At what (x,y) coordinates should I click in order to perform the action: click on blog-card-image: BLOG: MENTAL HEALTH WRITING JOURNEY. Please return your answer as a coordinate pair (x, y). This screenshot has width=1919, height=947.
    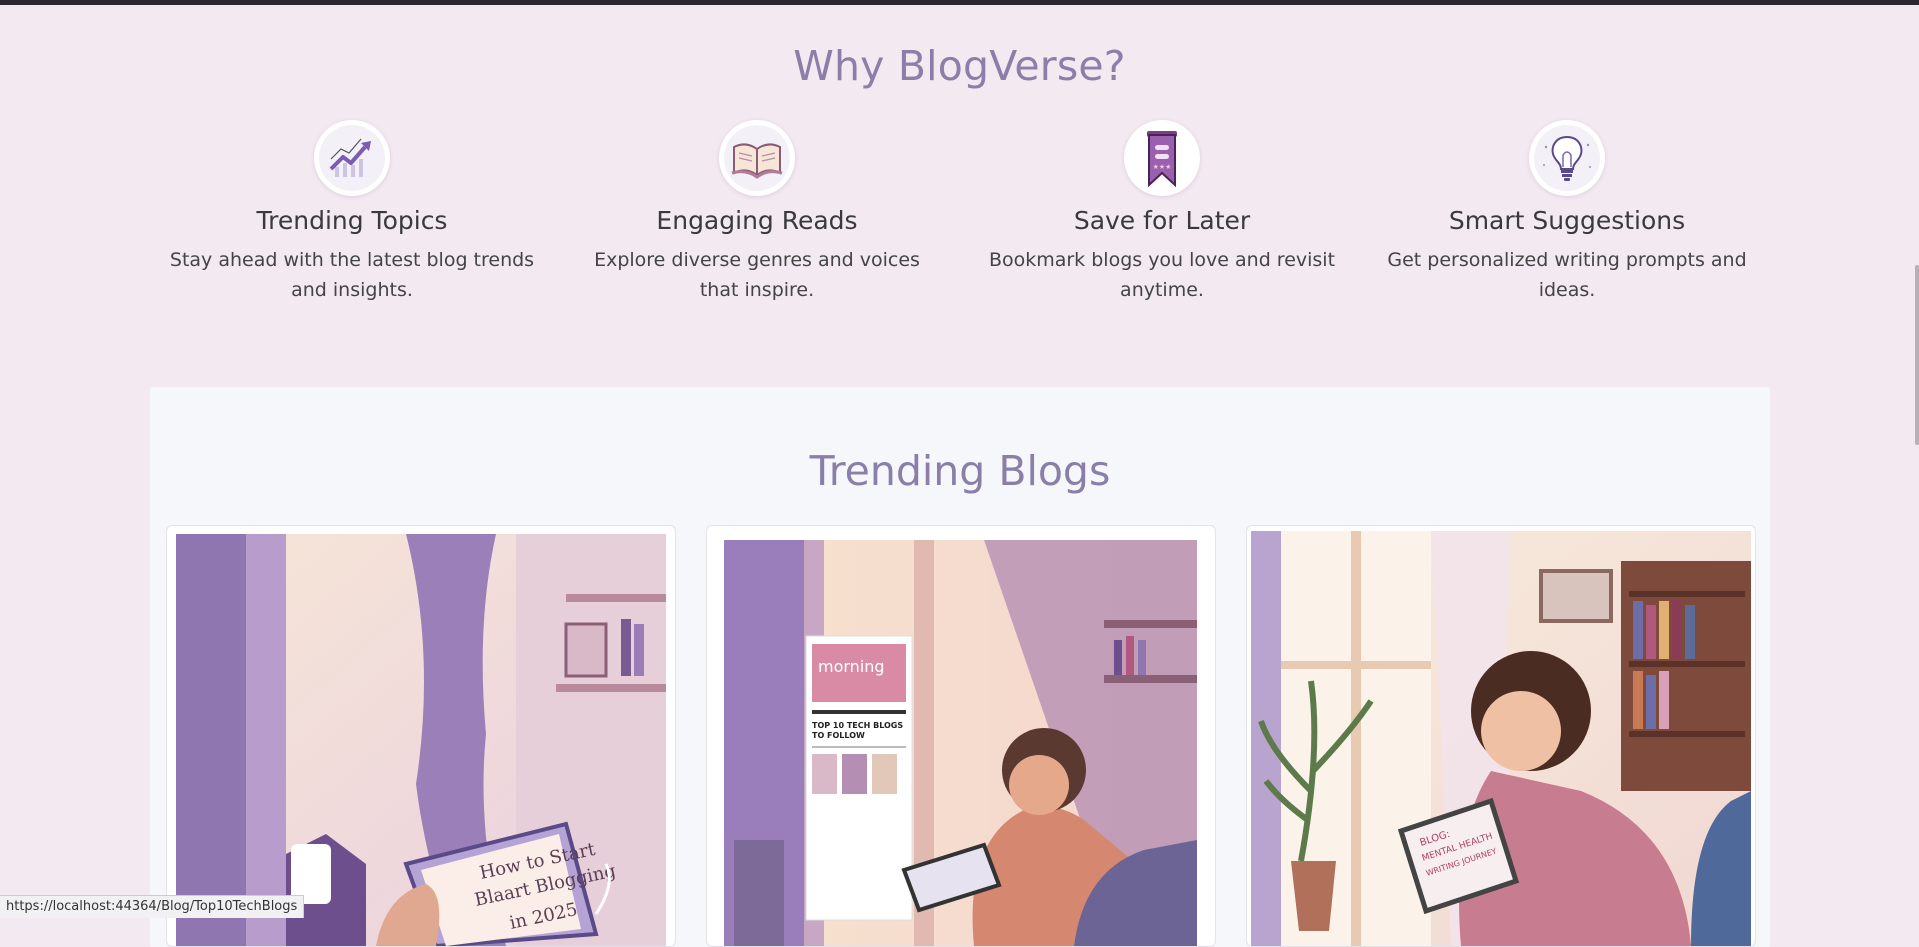
    Looking at the image, I should click on (1501, 738).